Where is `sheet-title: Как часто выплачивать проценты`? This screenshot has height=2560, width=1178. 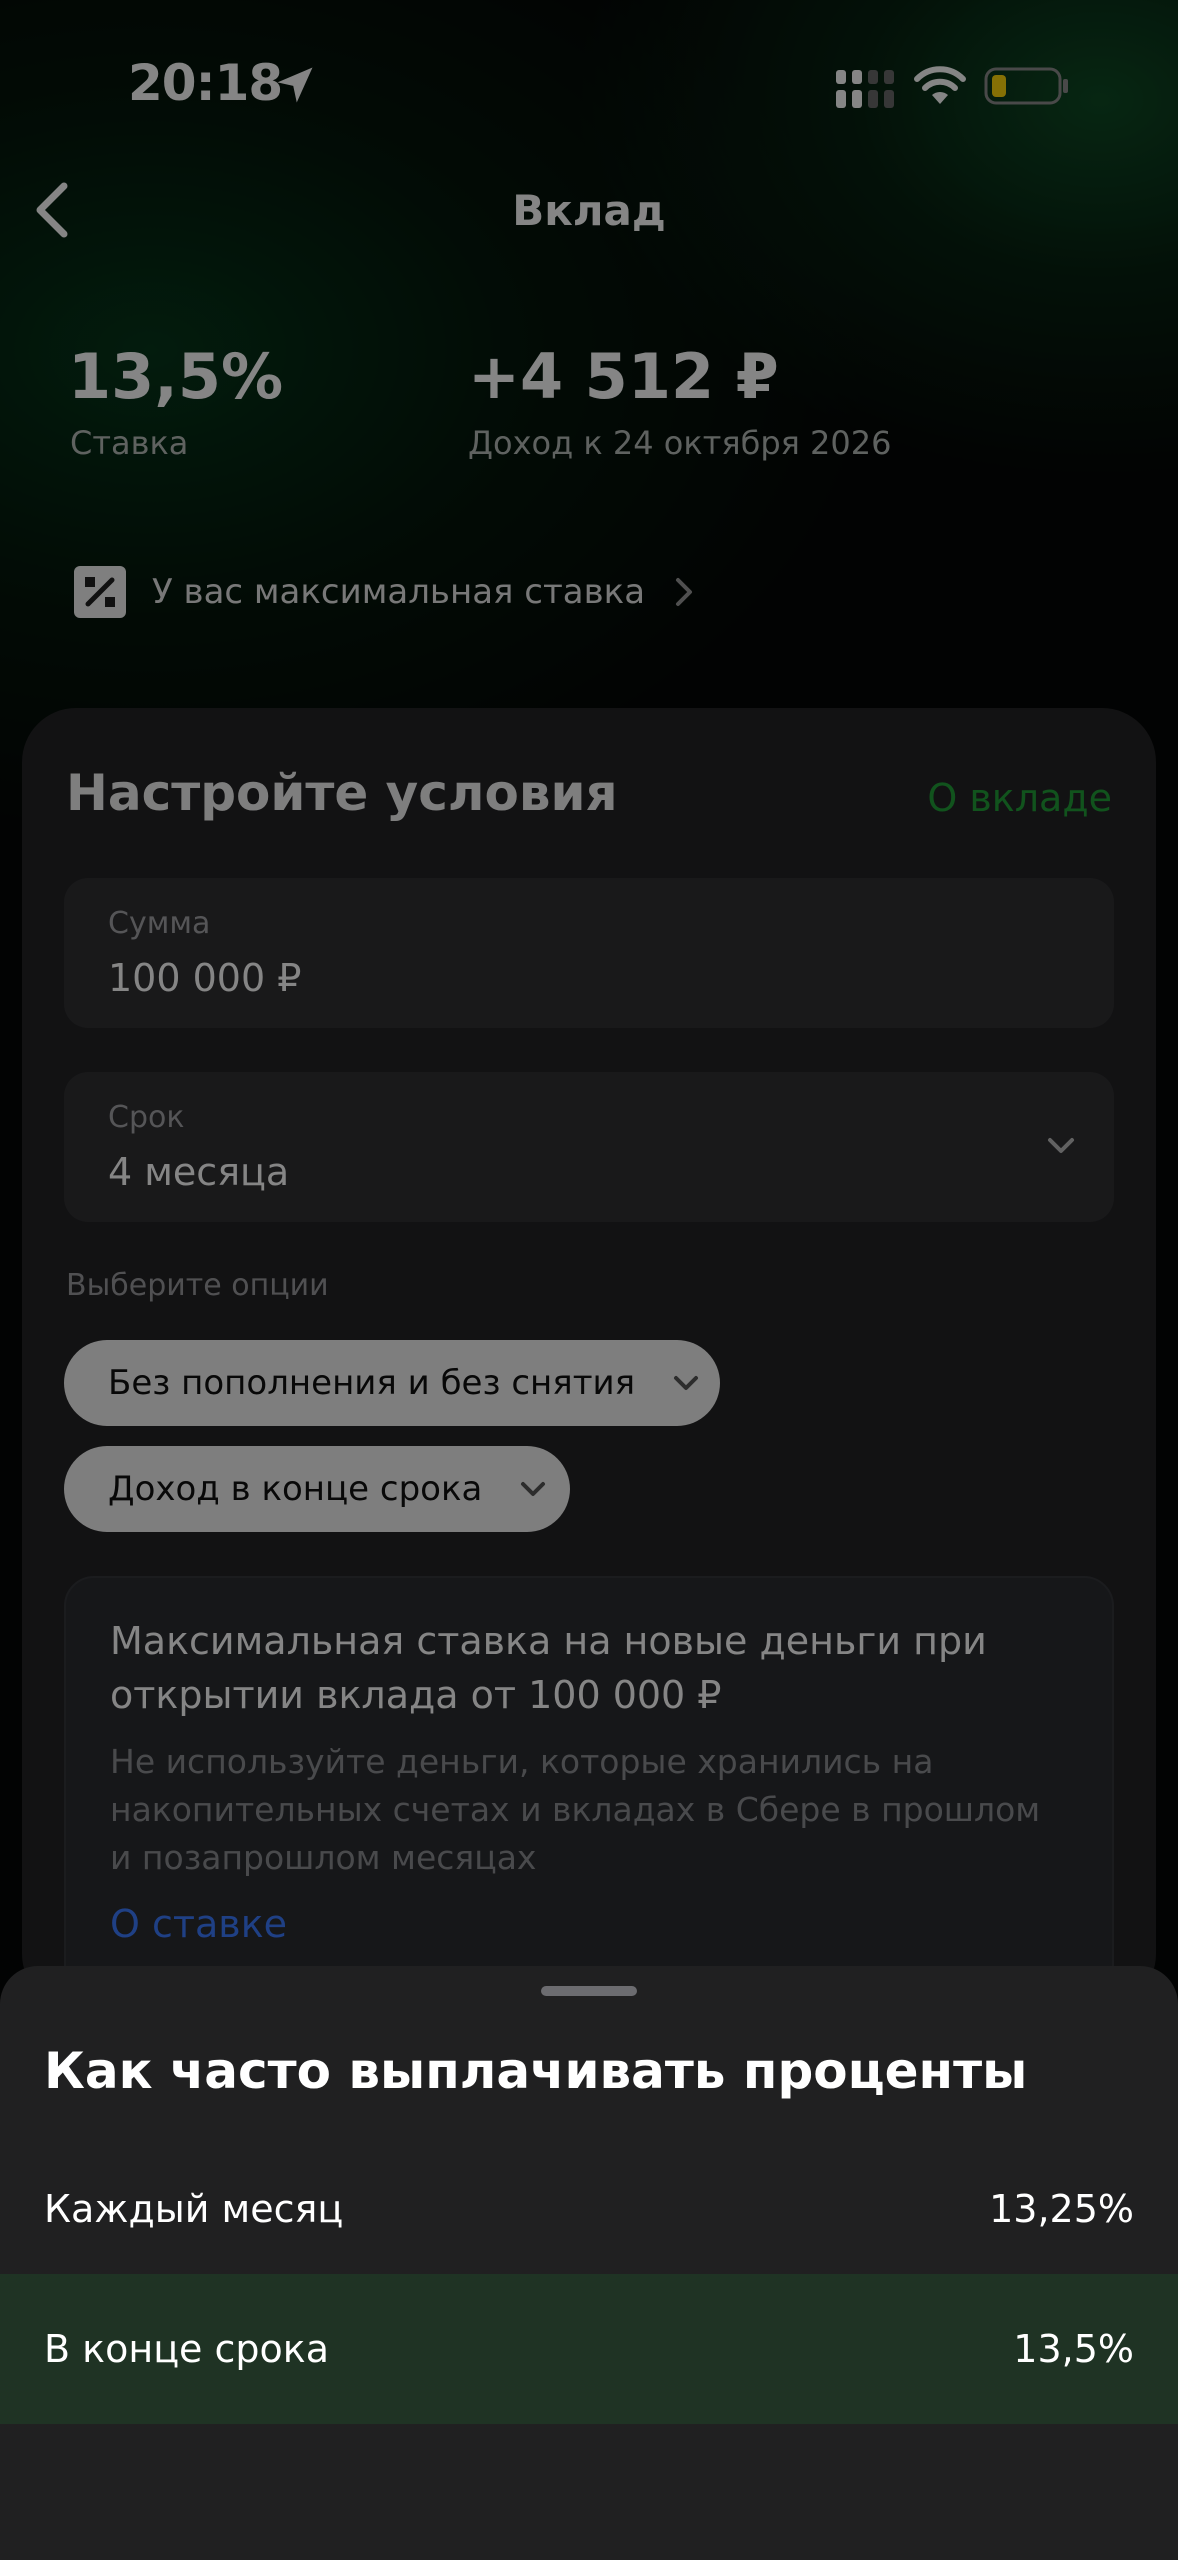
sheet-title: Как часто выплачивать проценты is located at coordinates (536, 2071).